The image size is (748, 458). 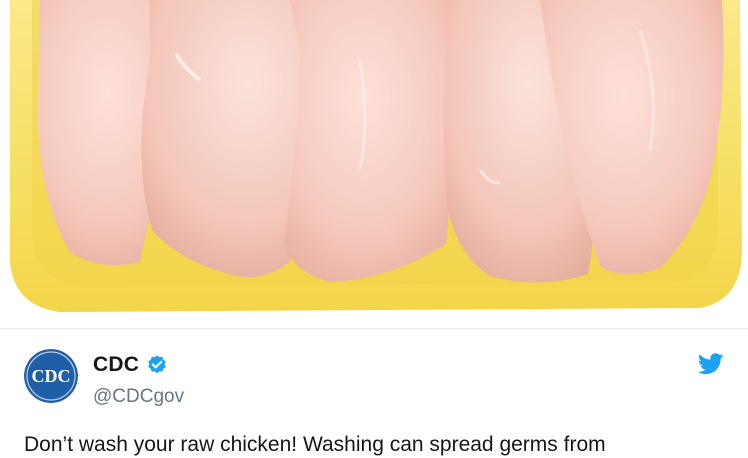 I want to click on author-name-row: CDC, so click(x=130, y=365).